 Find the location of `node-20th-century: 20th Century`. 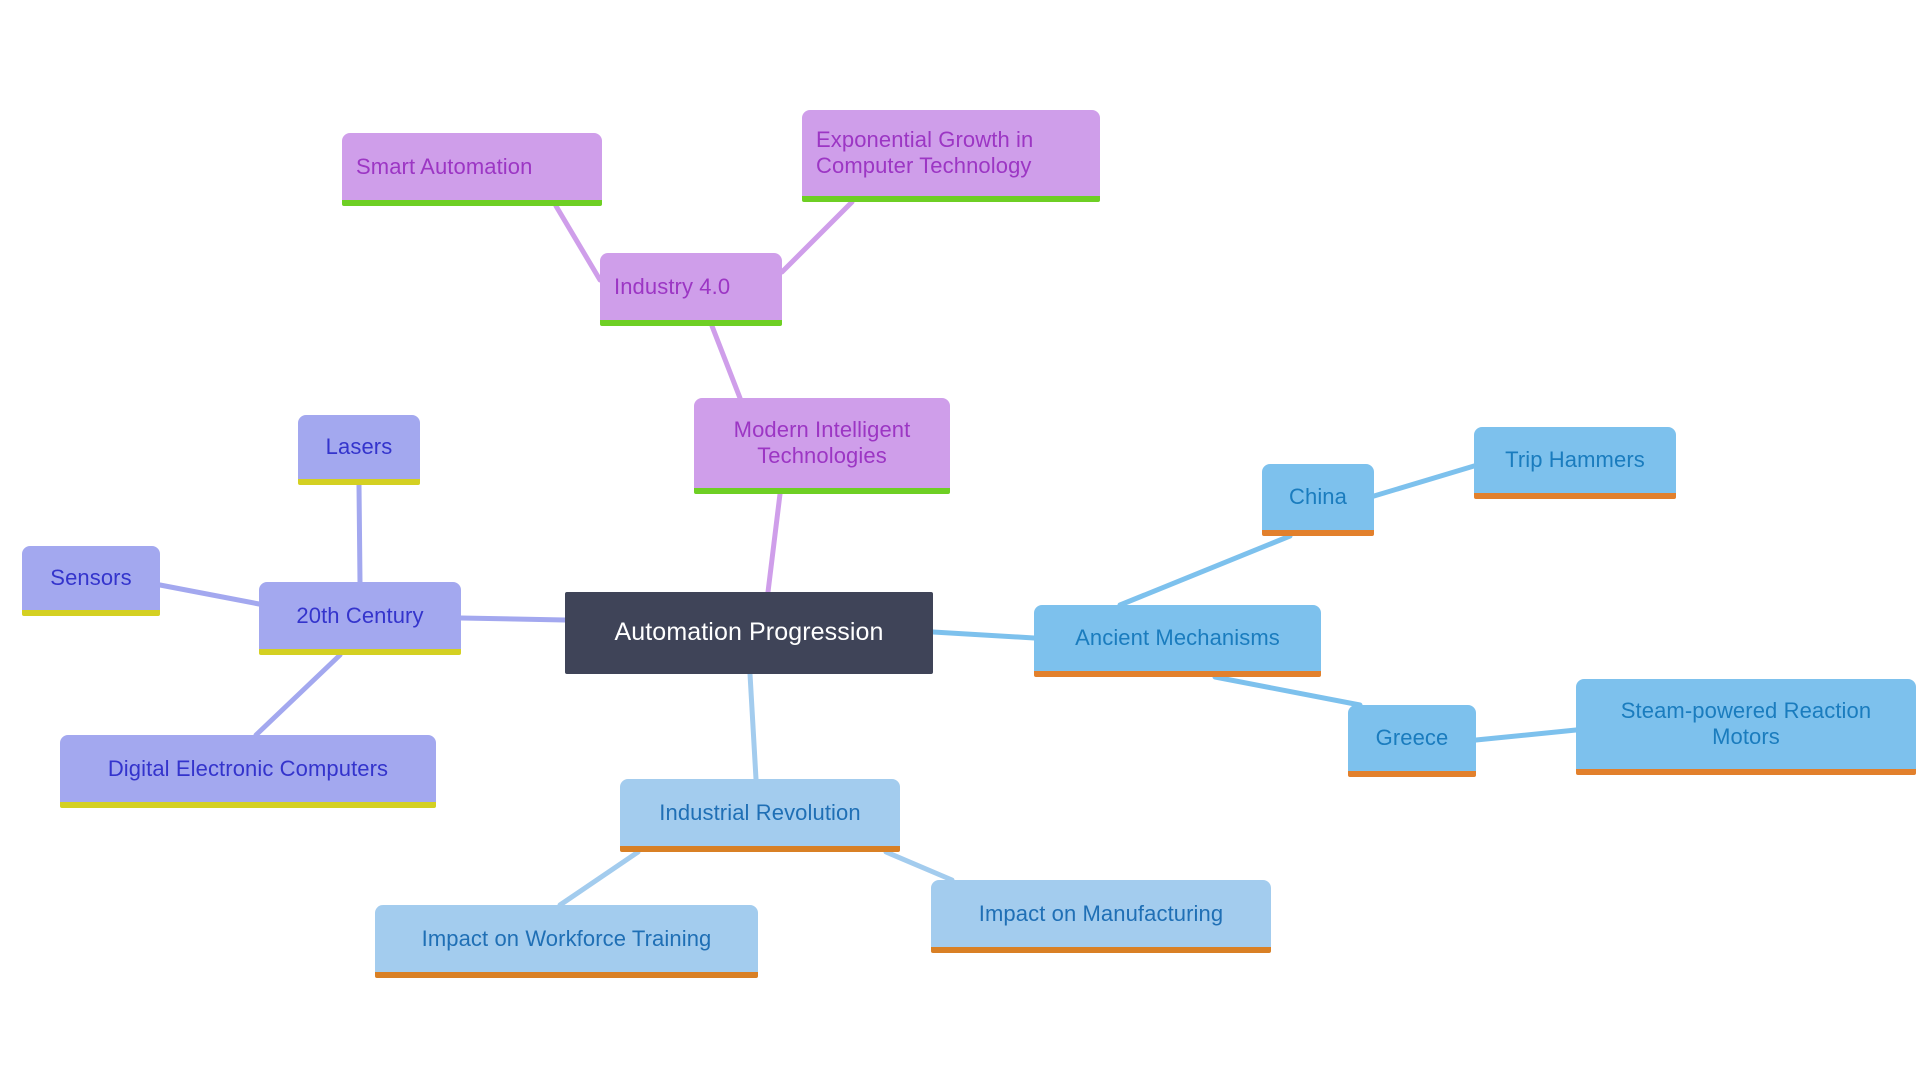

node-20th-century: 20th Century is located at coordinates (360, 618).